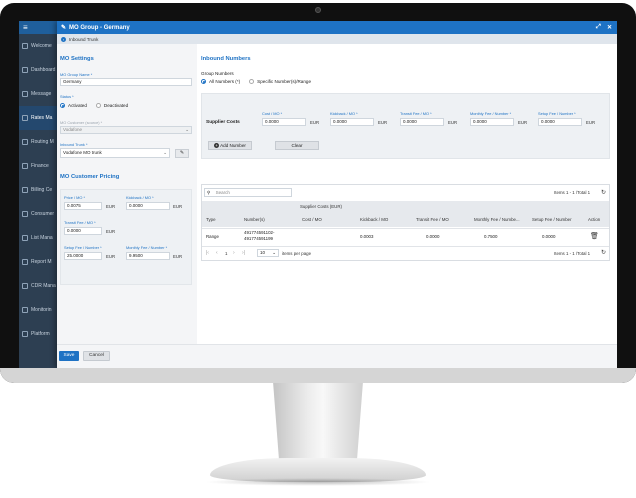 This screenshot has width=636, height=498. What do you see at coordinates (25, 286) in the screenshot?
I see `cdr-icon` at bounding box center [25, 286].